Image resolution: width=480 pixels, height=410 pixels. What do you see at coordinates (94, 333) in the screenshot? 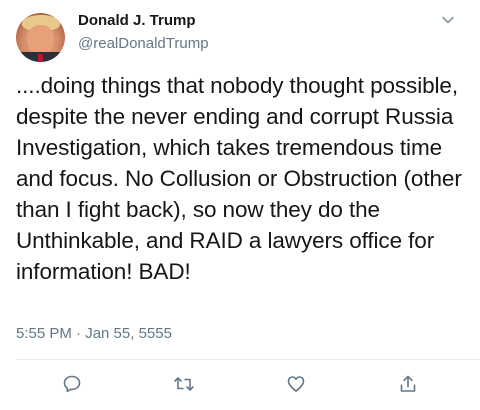
I see `tweet-timestamp: 5:55 PM · Jan 55, 5555` at bounding box center [94, 333].